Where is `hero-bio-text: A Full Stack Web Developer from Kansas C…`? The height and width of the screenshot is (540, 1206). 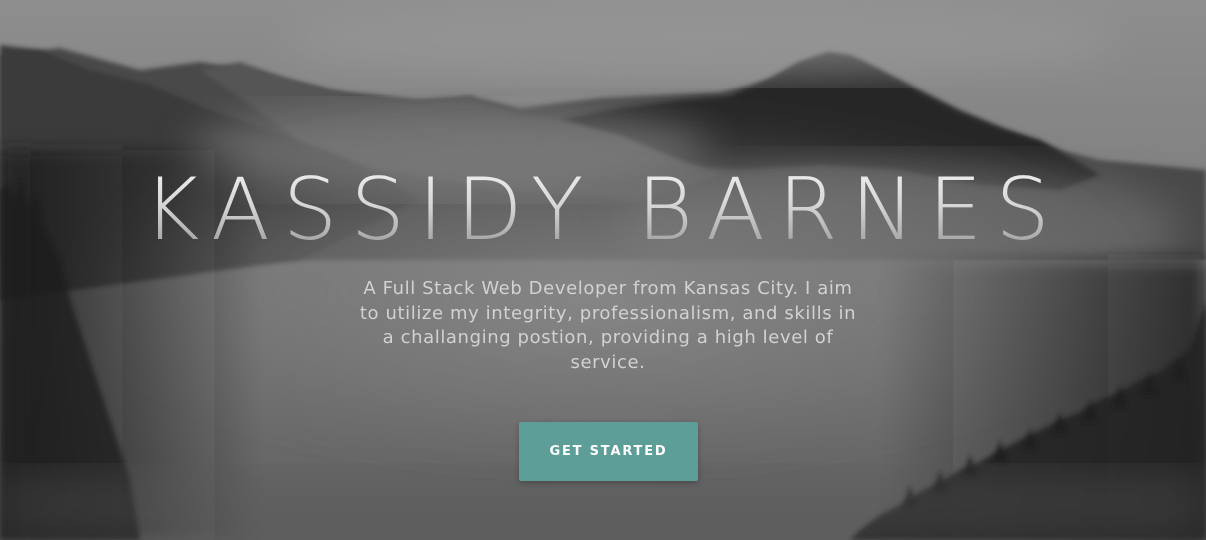 hero-bio-text: A Full Stack Web Developer from Kansas C… is located at coordinates (608, 325).